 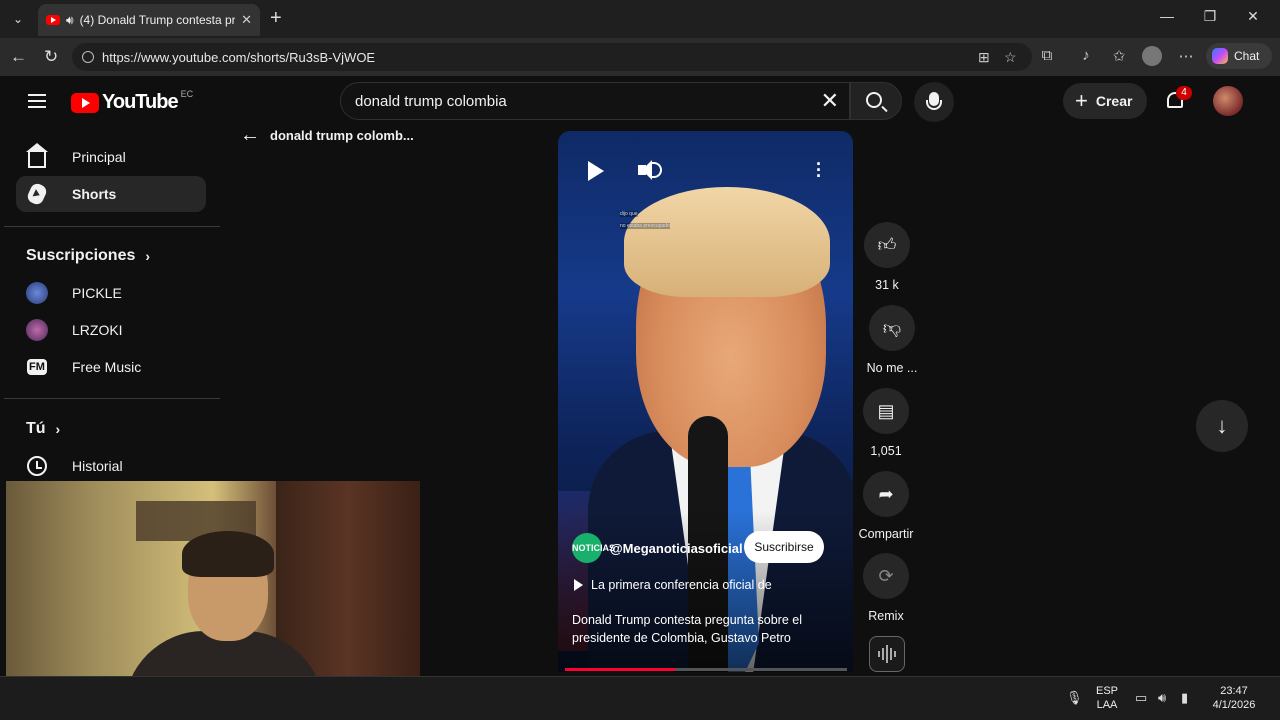 I want to click on remix-button: ⟳ Remix, so click(x=886, y=588).